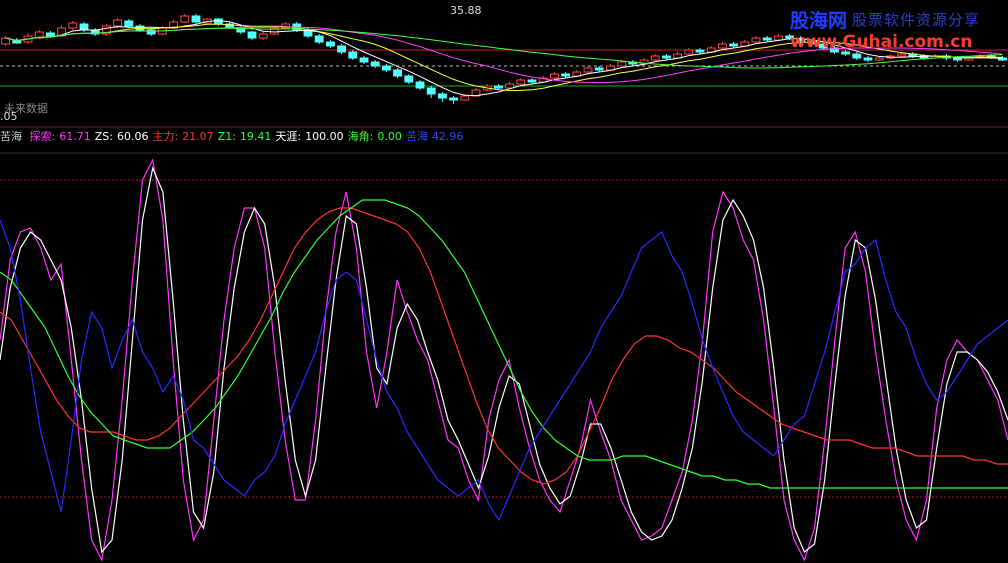 The image size is (1008, 563). What do you see at coordinates (891, 31) in the screenshot?
I see `watermark: 股海网 股票软件资源分享 www.Guhai.com.cn` at bounding box center [891, 31].